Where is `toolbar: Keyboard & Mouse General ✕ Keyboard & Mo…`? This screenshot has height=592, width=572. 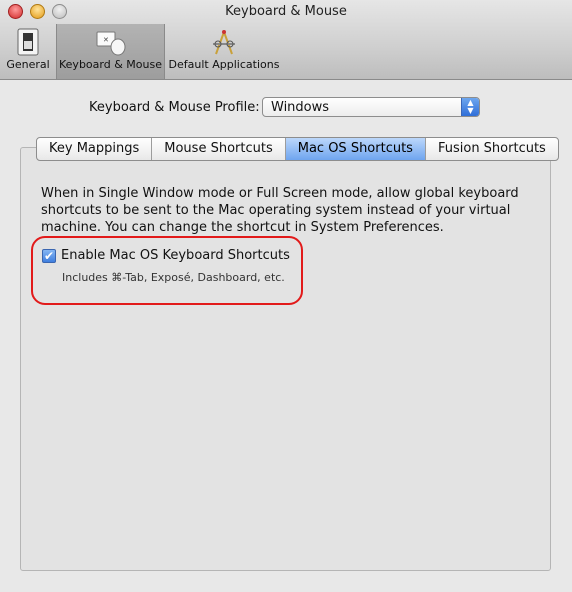
toolbar: Keyboard & Mouse General ✕ Keyboard & Mo… is located at coordinates (286, 40).